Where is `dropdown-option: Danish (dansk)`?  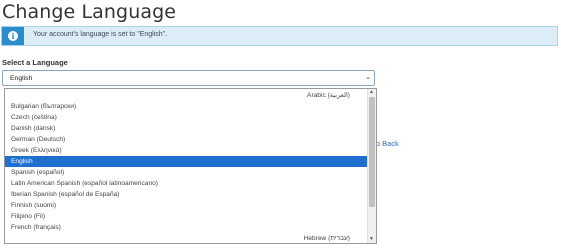 dropdown-option: Danish (dansk) is located at coordinates (186, 128).